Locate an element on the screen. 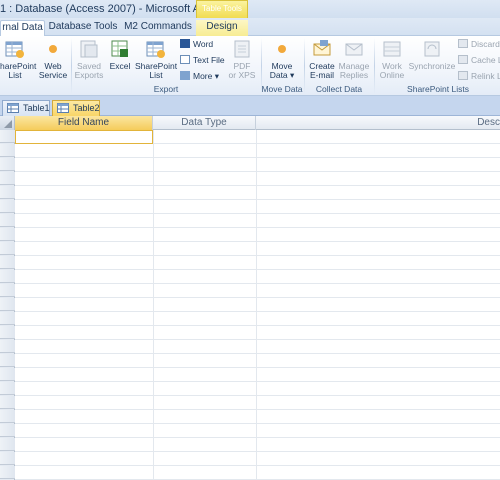 Image resolution: width=500 pixels, height=480 pixels. cache-label: Cache L is located at coordinates (485, 60).